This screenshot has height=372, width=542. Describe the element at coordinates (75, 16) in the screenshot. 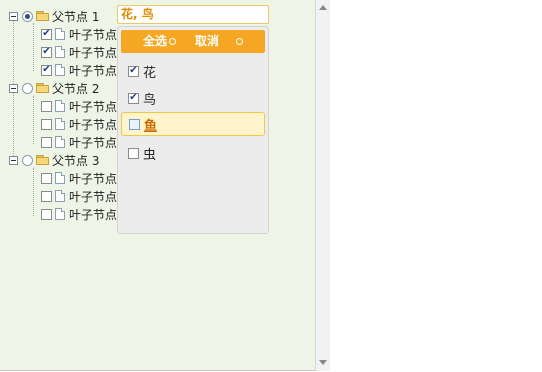

I see `parent-label: 父节点 1` at that location.